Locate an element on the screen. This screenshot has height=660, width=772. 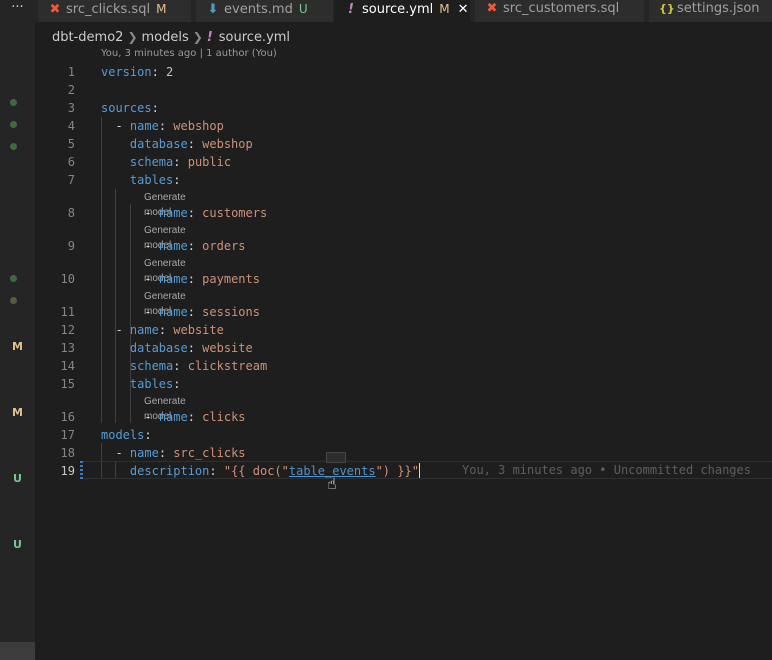
code-line: - name: orders is located at coordinates (173, 246).